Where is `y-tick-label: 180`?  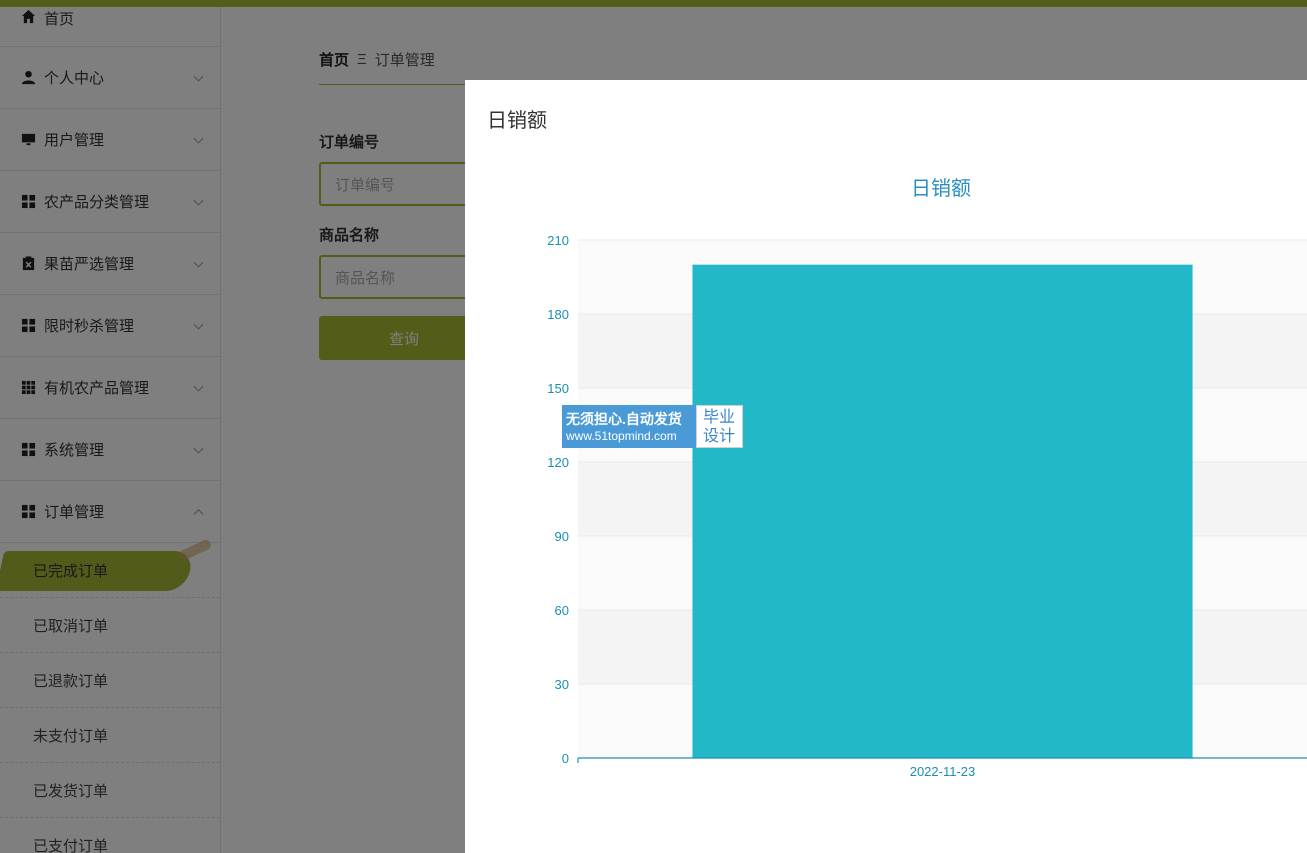 y-tick-label: 180 is located at coordinates (558, 314).